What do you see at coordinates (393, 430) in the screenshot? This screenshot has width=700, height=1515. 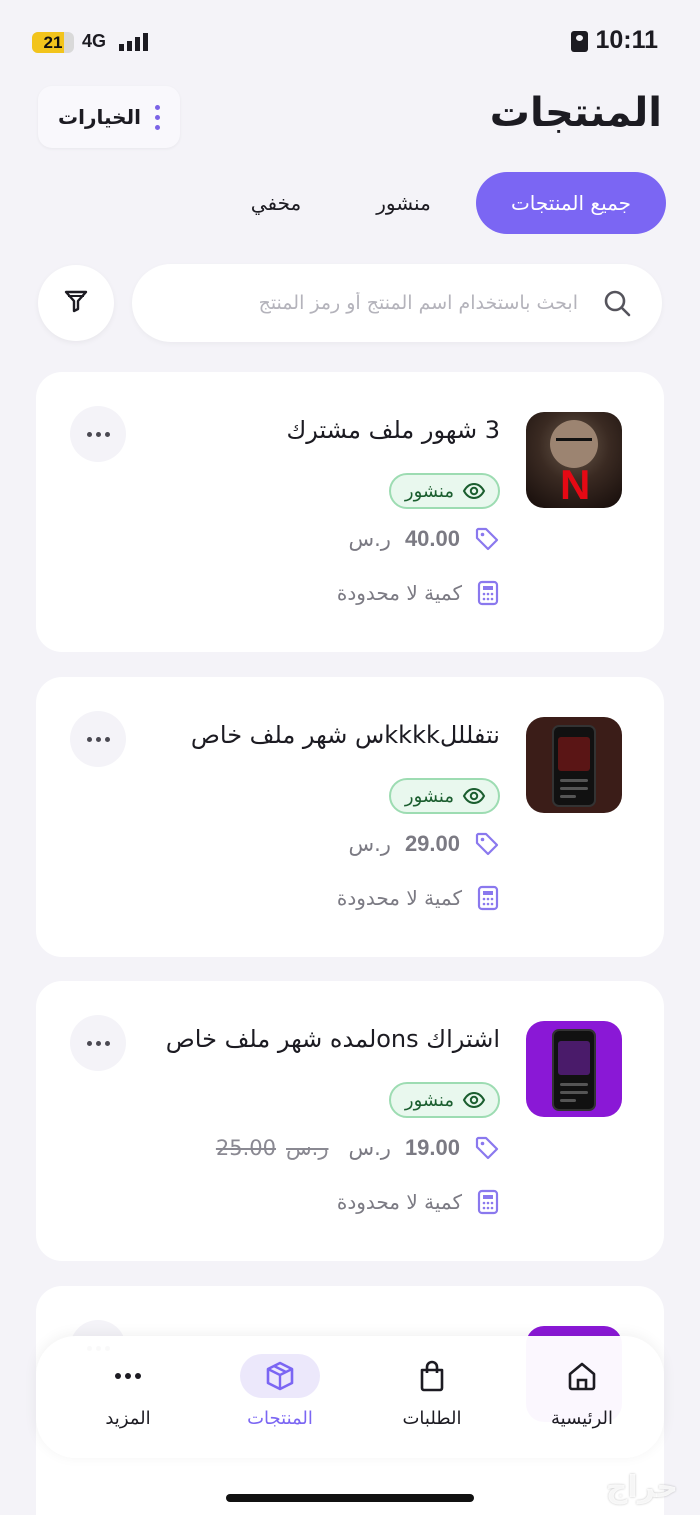 I see `product-name: 3 شهور ملف مشترك` at bounding box center [393, 430].